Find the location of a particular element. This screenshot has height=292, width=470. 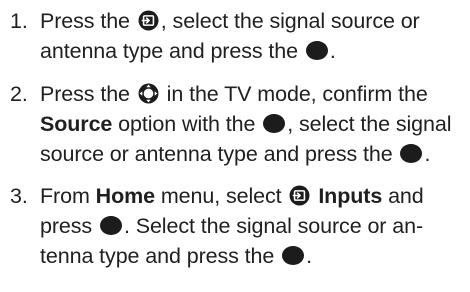

step-text: in the TV mode, confirm the is located at coordinates (297, 94).